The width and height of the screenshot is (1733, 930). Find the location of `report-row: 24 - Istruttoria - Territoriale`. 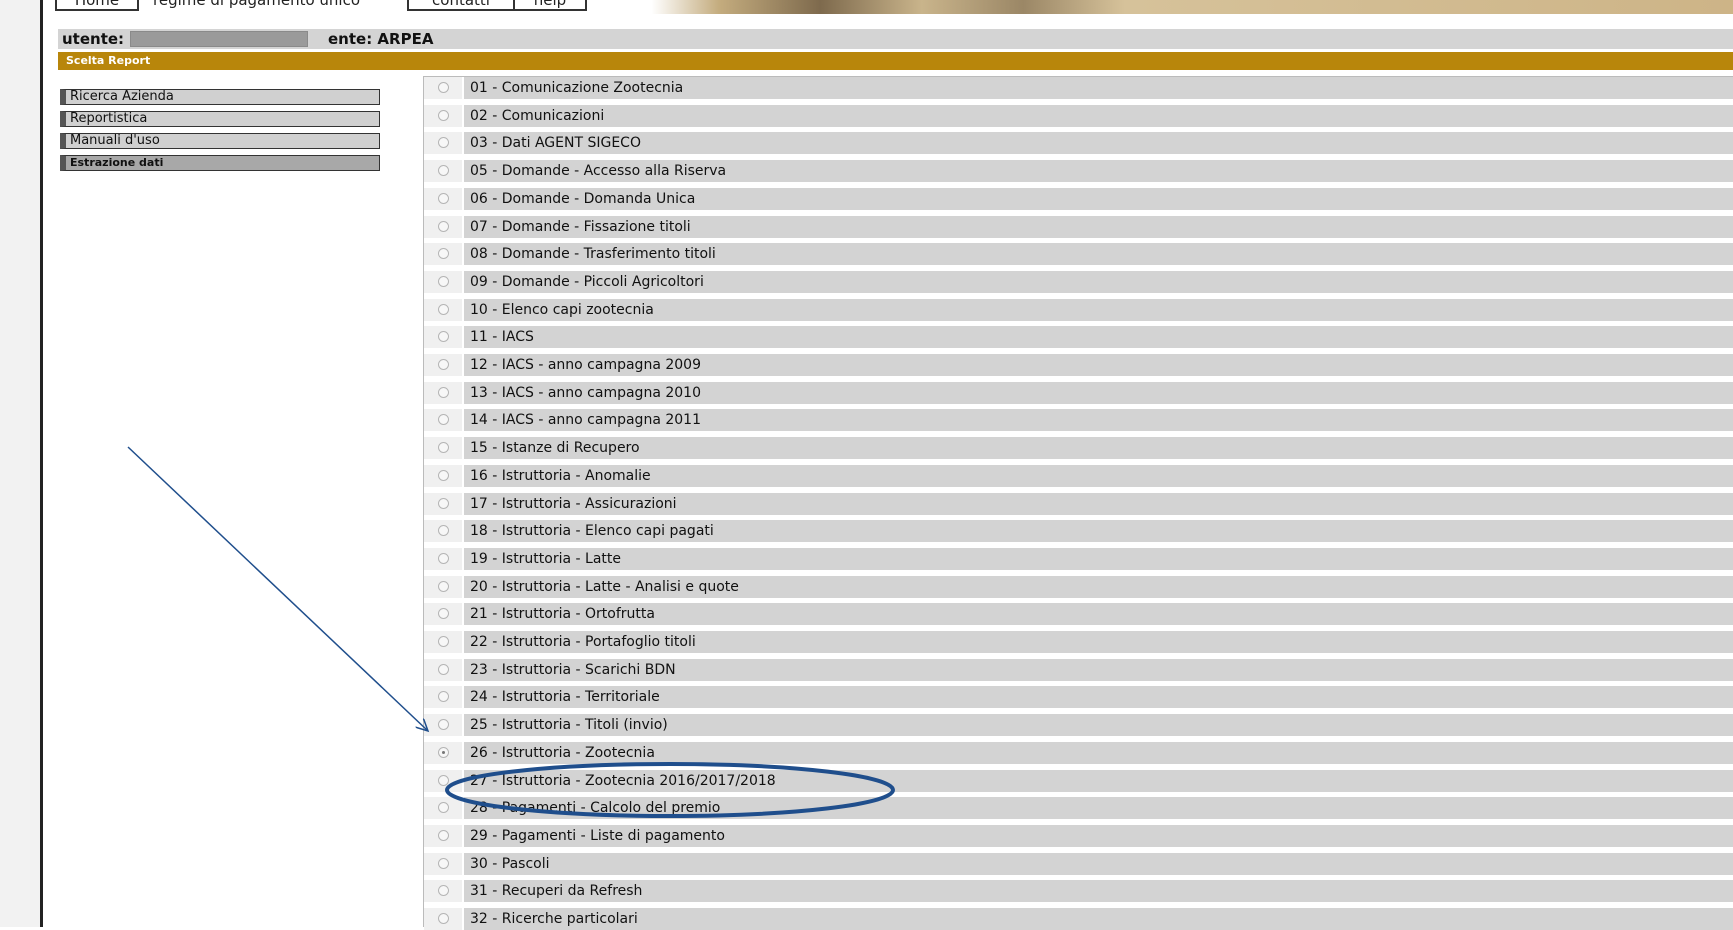

report-row: 24 - Istruttoria - Territoriale is located at coordinates (1078, 697).